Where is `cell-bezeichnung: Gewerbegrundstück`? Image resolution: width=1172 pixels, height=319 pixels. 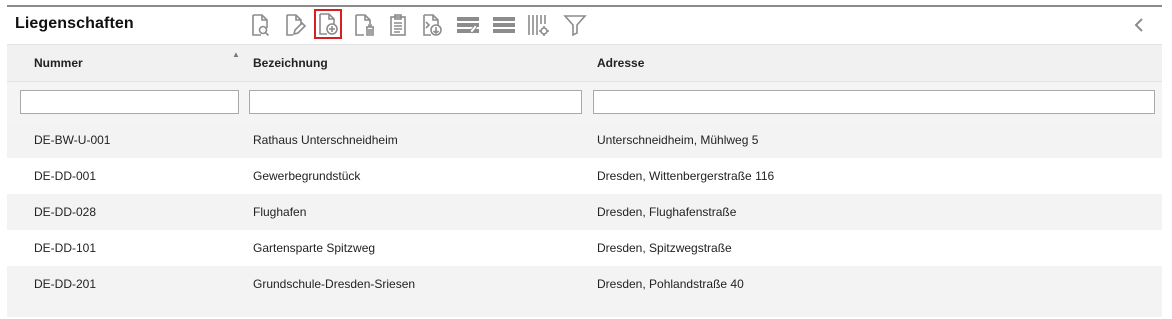
cell-bezeichnung: Gewerbegrundstück is located at coordinates (307, 176).